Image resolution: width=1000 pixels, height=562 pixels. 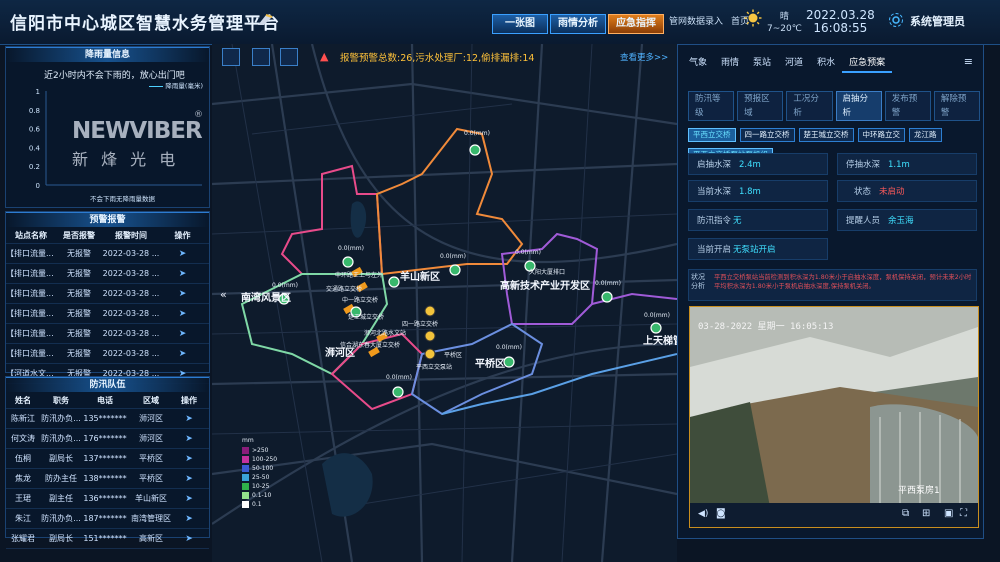 What do you see at coordinates (907, 106) in the screenshot?
I see `subtab-publish-alert: 发布预警` at bounding box center [907, 106].